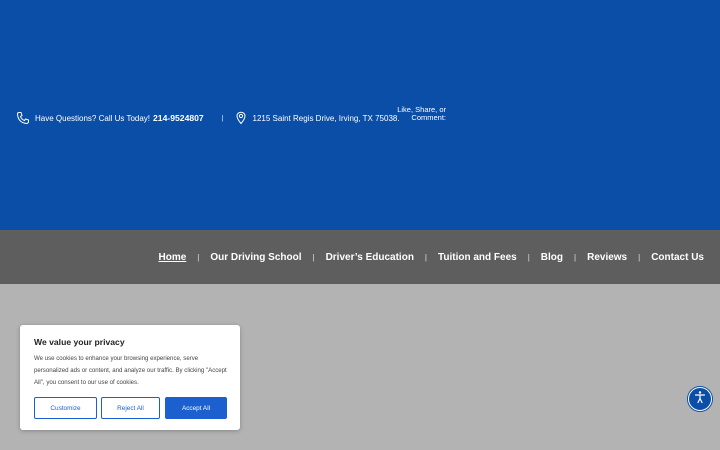 The width and height of the screenshot is (720, 450). What do you see at coordinates (241, 118) in the screenshot?
I see `location-pin-icon` at bounding box center [241, 118].